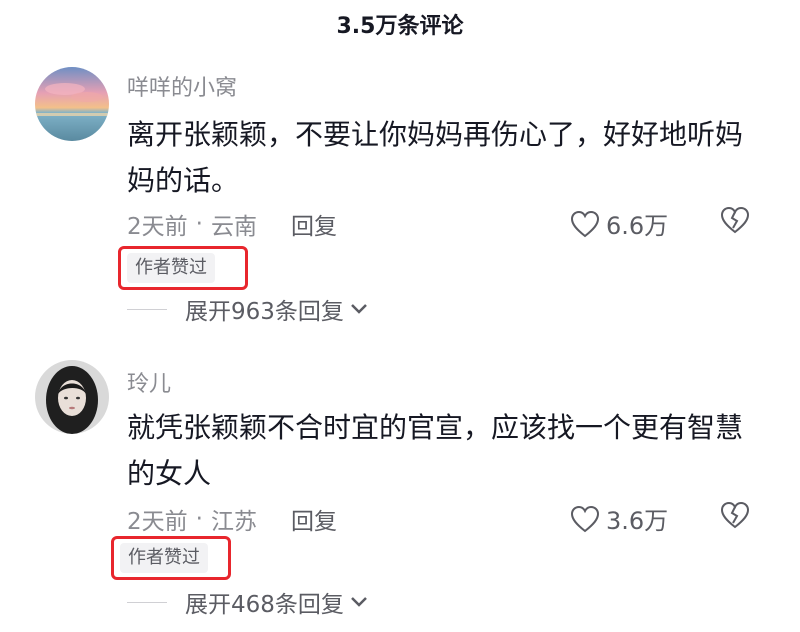  I want to click on comment-location: 云南, so click(233, 227).